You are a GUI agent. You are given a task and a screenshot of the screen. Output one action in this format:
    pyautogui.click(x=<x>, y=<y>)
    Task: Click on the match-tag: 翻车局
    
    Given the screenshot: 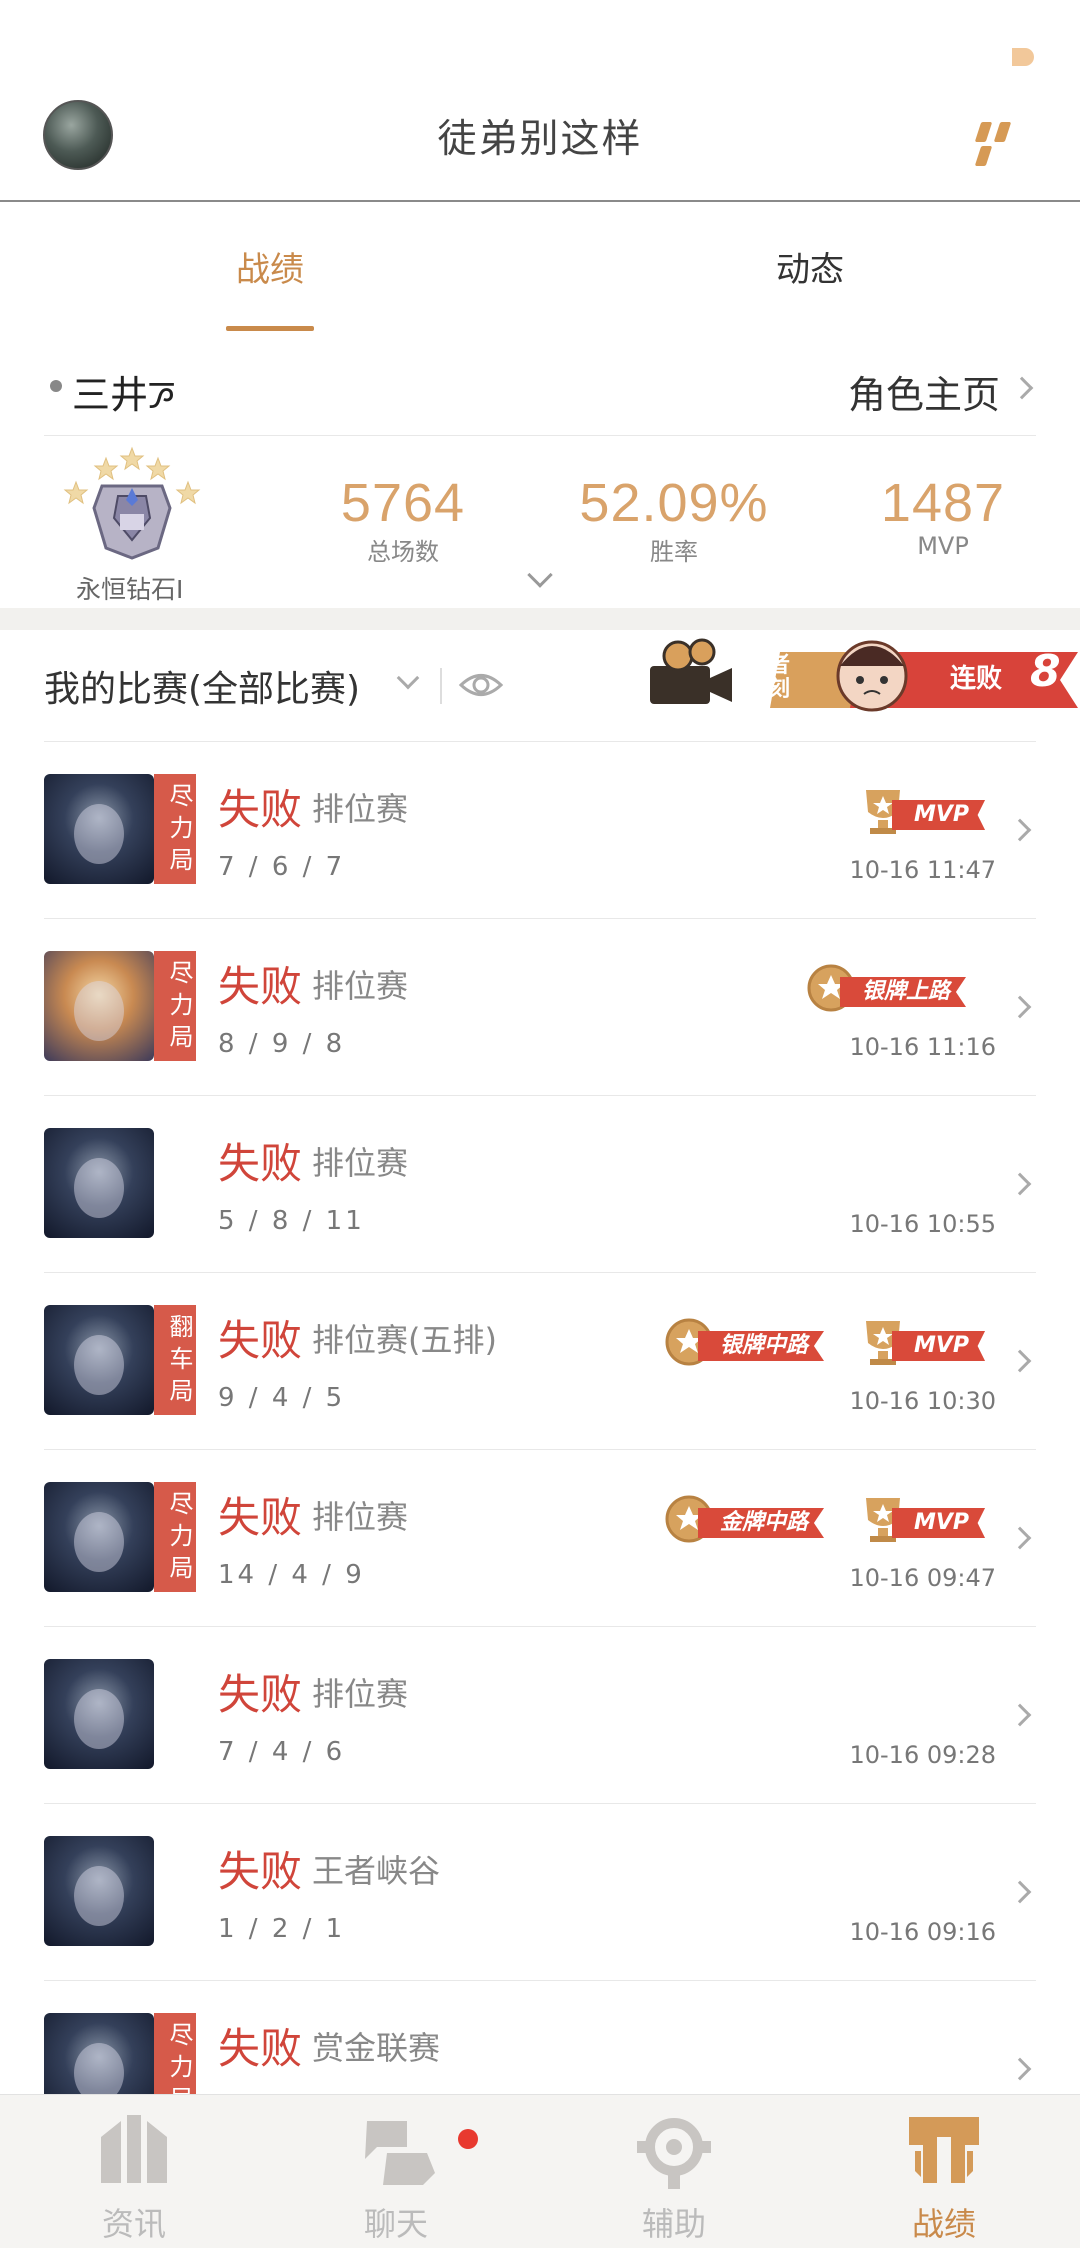 What is the action you would take?
    pyautogui.click(x=175, y=1360)
    